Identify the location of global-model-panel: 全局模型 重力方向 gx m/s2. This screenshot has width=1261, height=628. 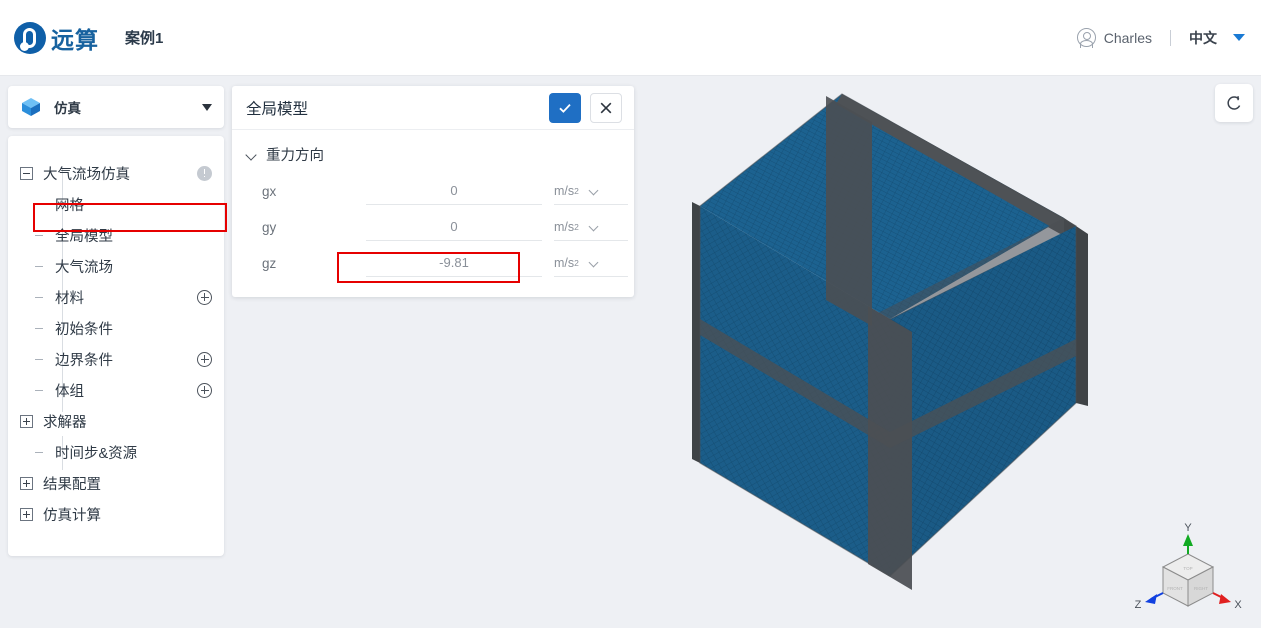
(433, 191).